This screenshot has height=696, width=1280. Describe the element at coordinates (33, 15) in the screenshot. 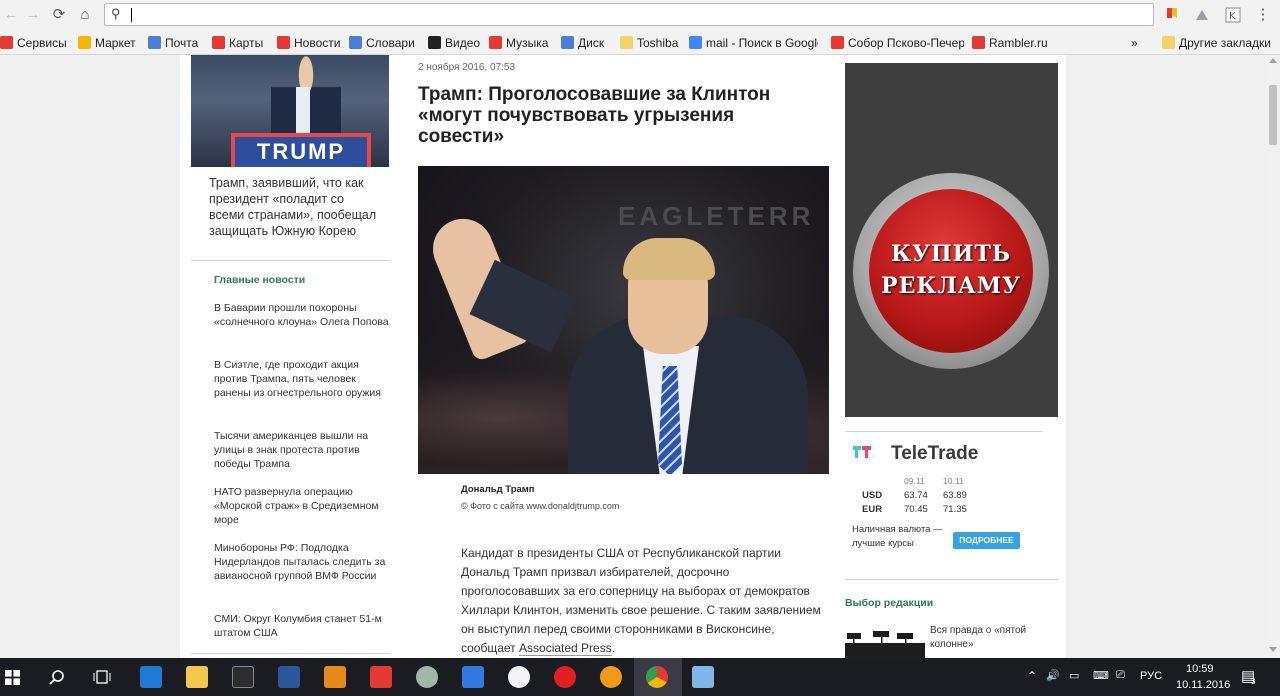

I see `forward-icon: →` at that location.